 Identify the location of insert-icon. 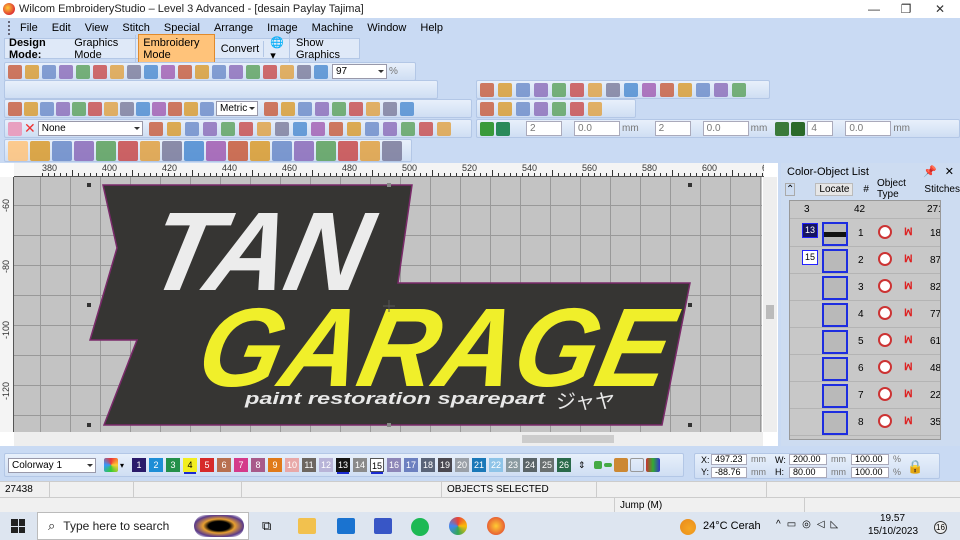
(487, 108).